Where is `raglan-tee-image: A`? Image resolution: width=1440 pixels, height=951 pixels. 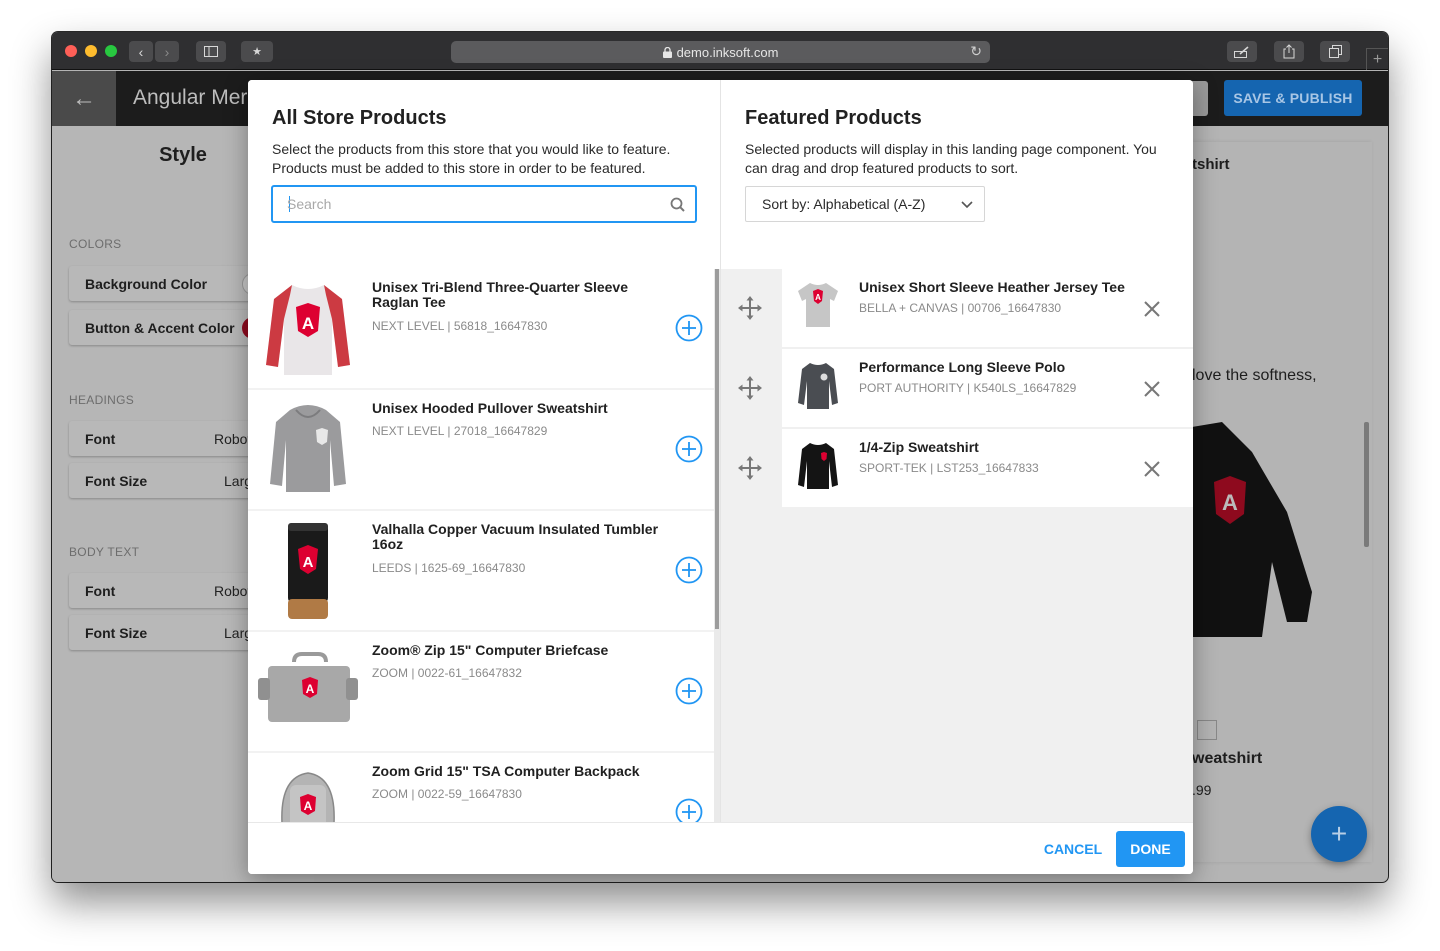 raglan-tee-image: A is located at coordinates (308, 330).